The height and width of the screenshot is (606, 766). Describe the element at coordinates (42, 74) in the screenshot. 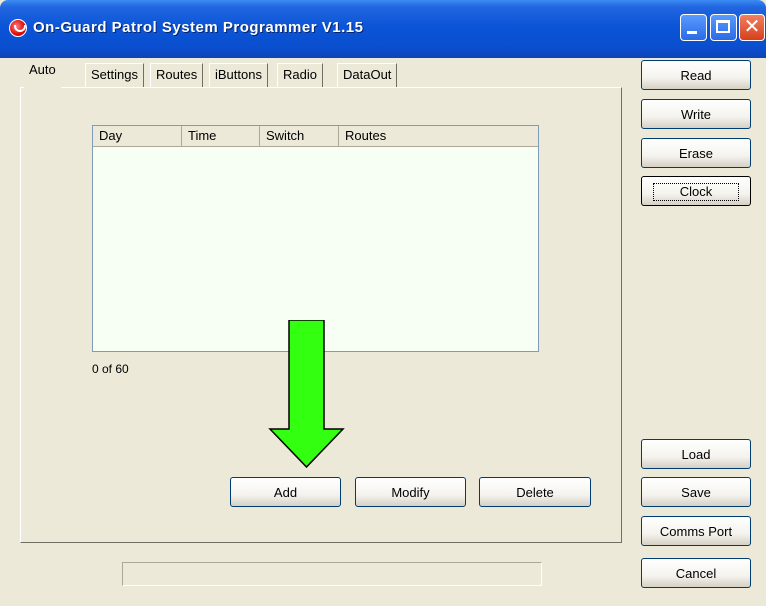

I see `tab-auto: Auto` at that location.